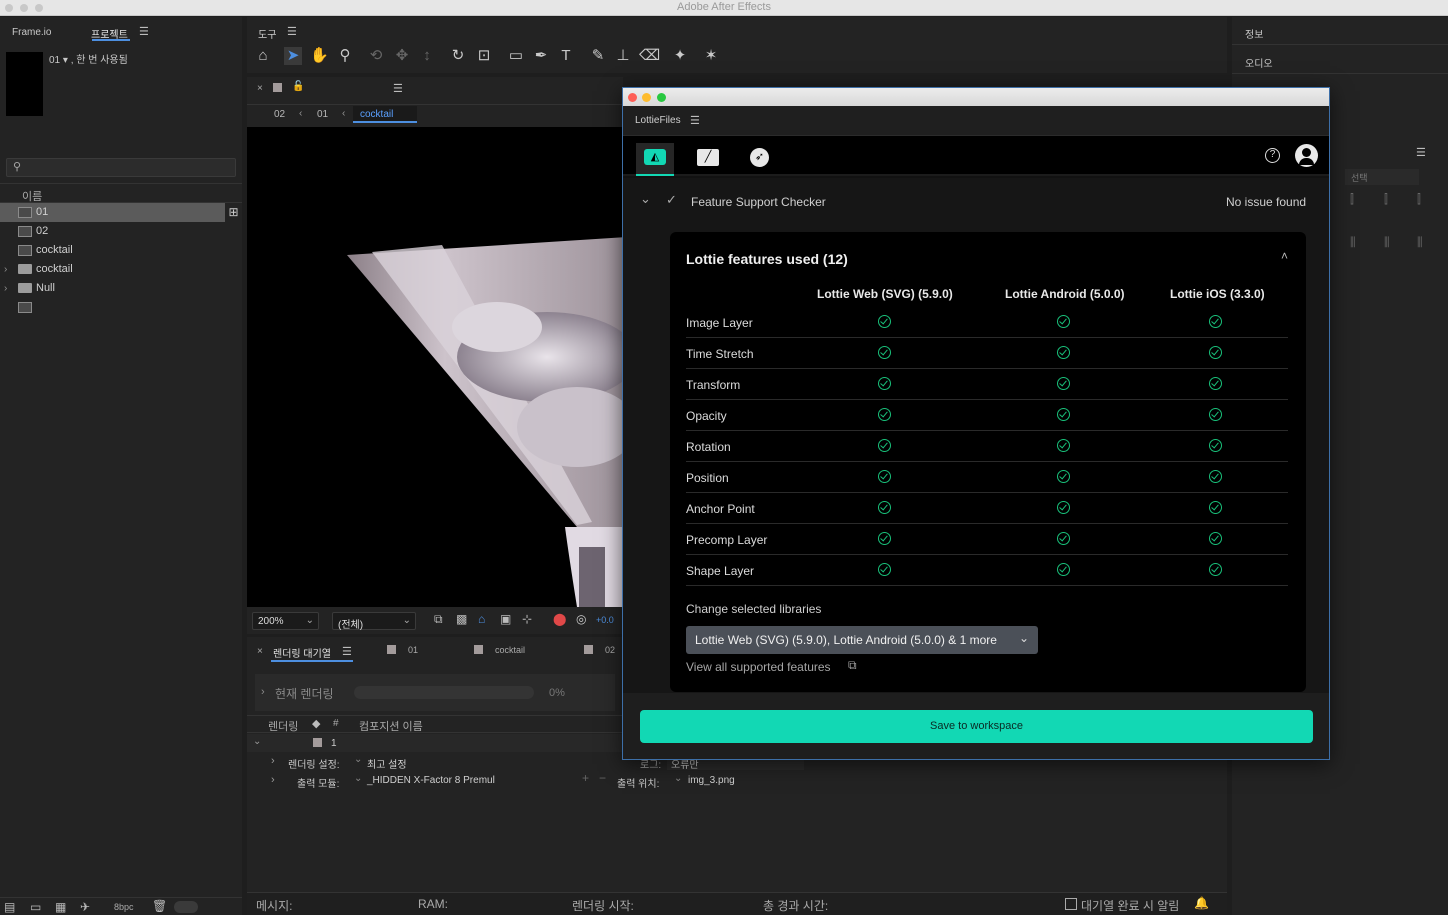 Image resolution: width=1448 pixels, height=915 pixels. What do you see at coordinates (758, 667) in the screenshot?
I see `view-all-features-link: View all supported features` at bounding box center [758, 667].